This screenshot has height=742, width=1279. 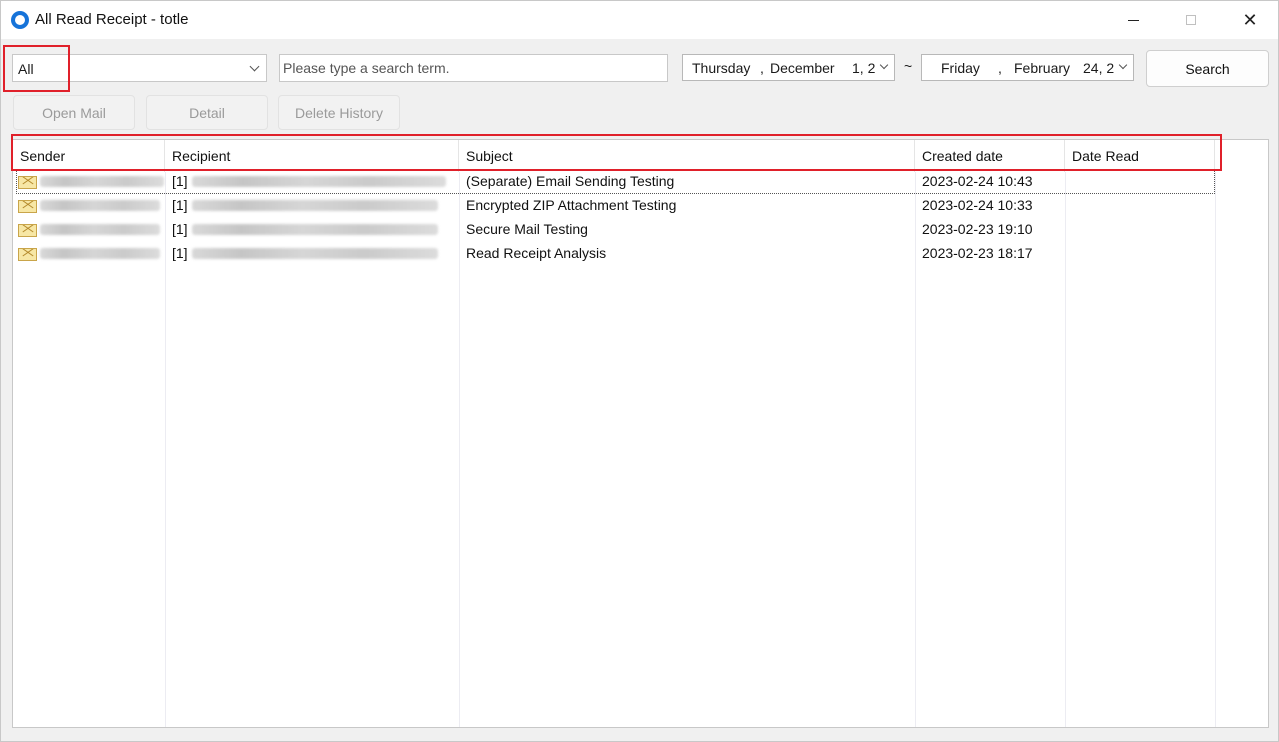 What do you see at coordinates (473, 68) in the screenshot?
I see `search-input` at bounding box center [473, 68].